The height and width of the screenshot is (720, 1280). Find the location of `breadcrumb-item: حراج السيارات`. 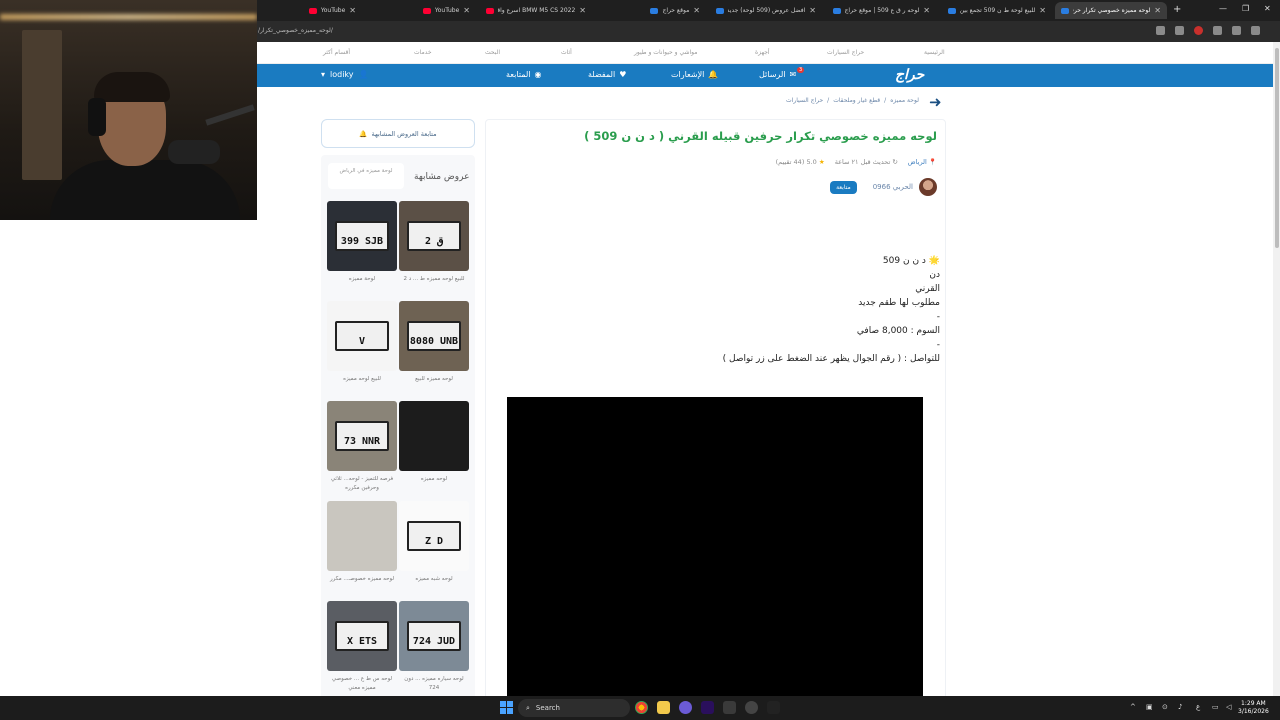

breadcrumb-item: حراج السيارات is located at coordinates (804, 100).